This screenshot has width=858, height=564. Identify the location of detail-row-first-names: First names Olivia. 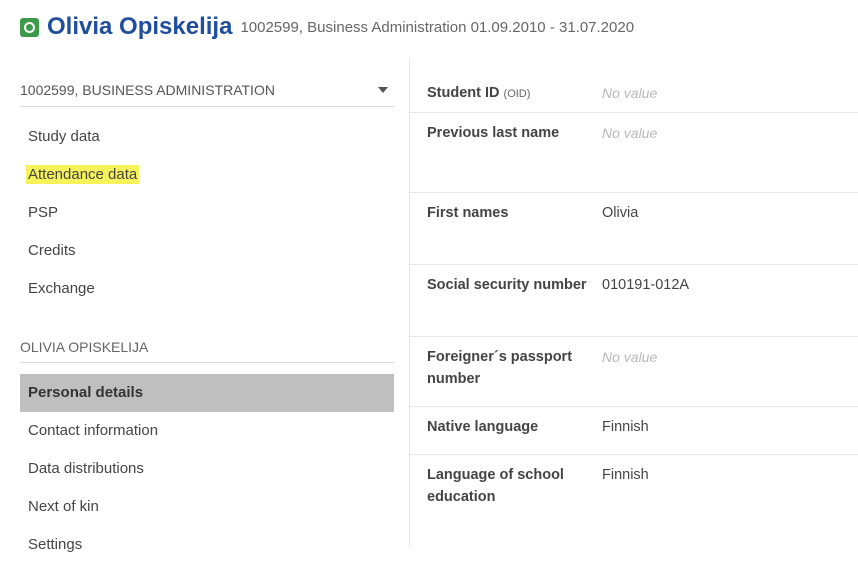
(634, 228).